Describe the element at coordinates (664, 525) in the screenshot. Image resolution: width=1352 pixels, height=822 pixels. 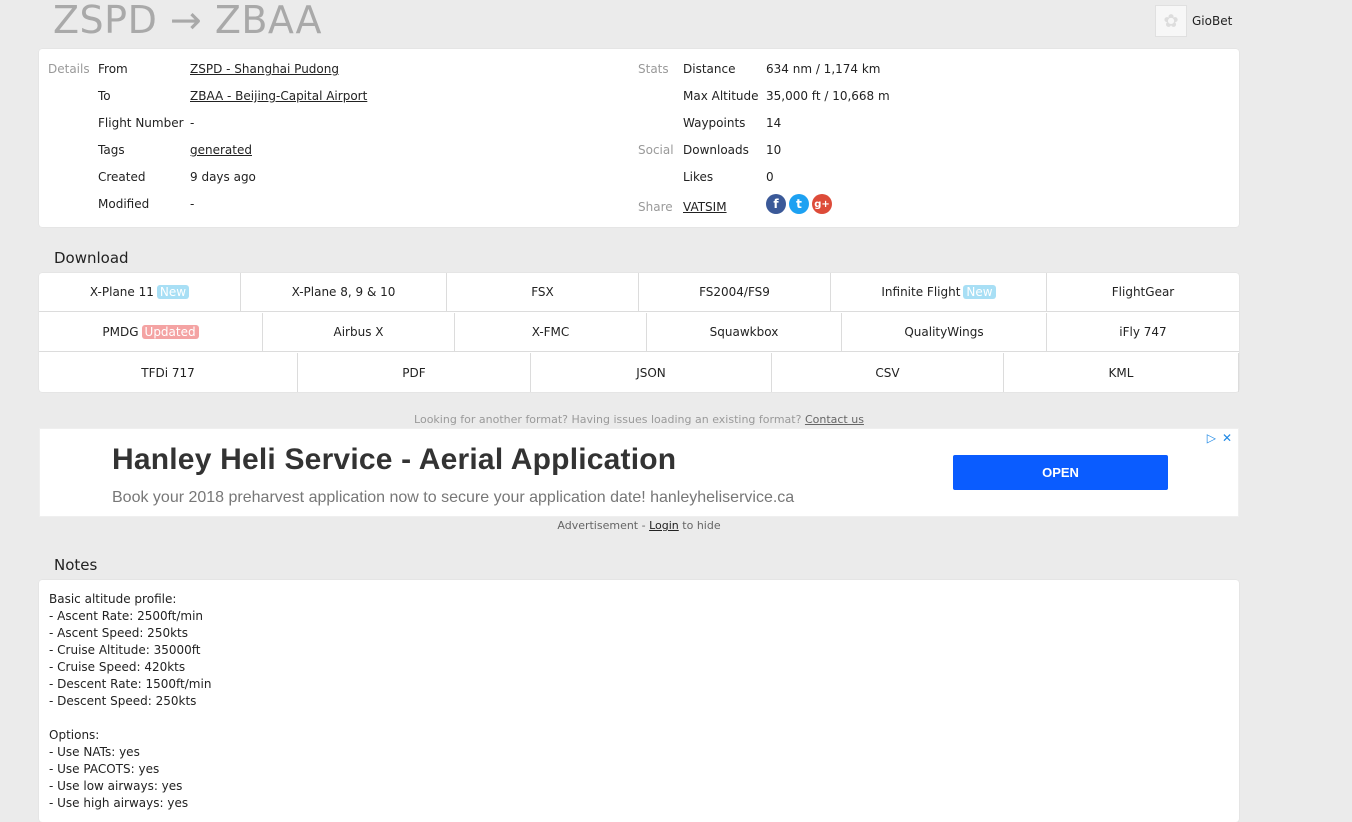
I see `login-link: Login` at that location.